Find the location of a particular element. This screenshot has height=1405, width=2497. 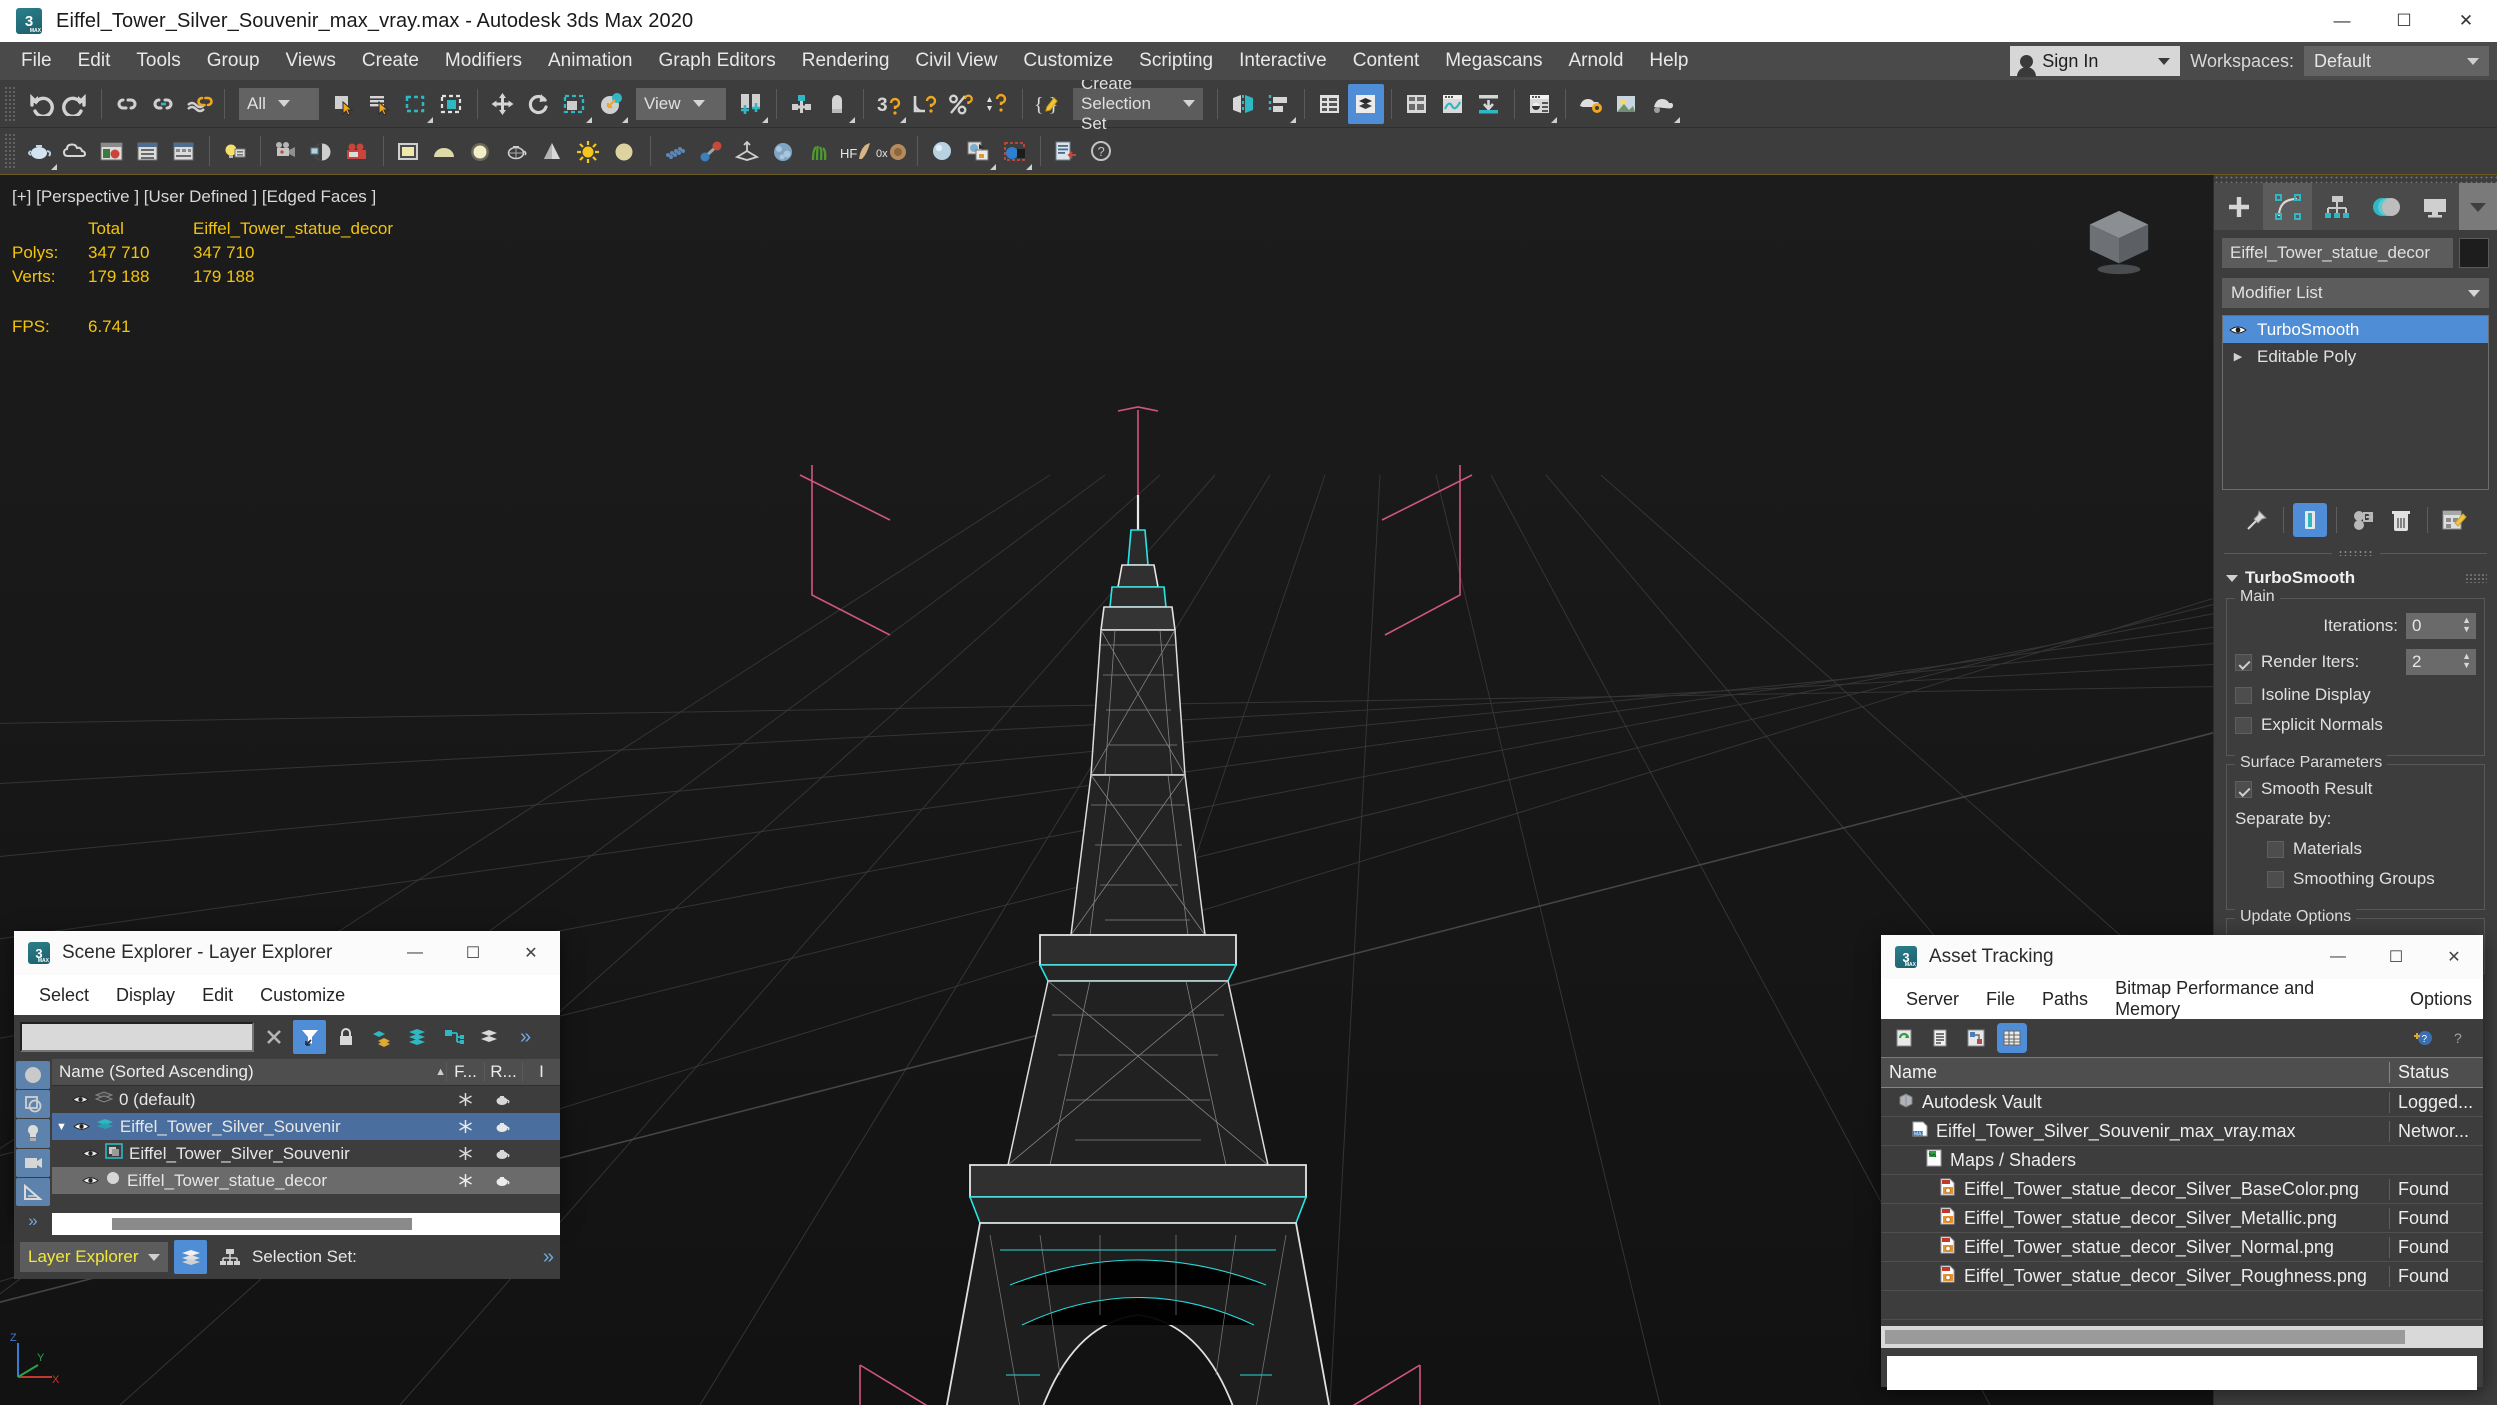

filter-shapes-icon is located at coordinates (33, 1104).